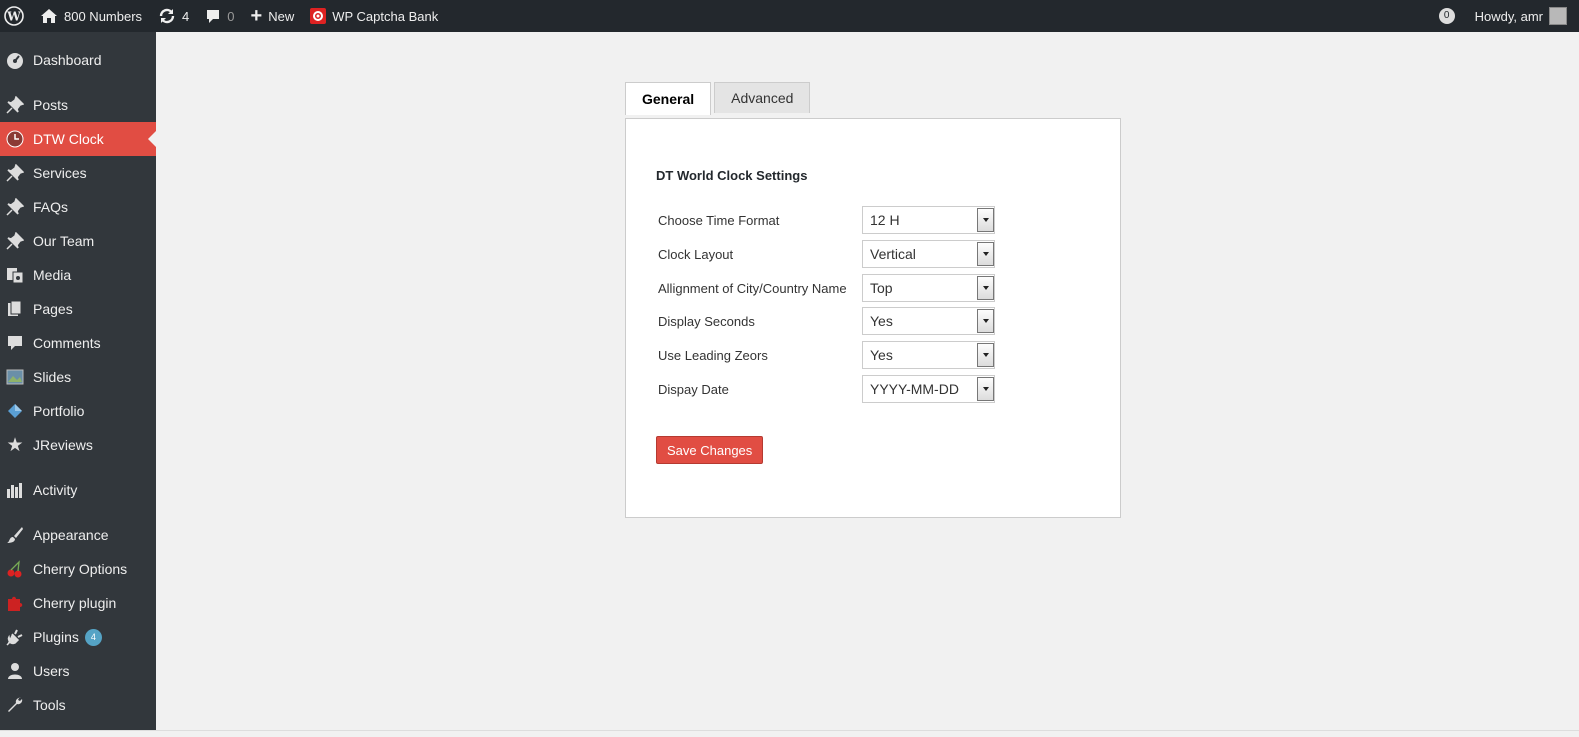 The width and height of the screenshot is (1579, 737). I want to click on sidebar-item-services: Services, so click(78, 173).